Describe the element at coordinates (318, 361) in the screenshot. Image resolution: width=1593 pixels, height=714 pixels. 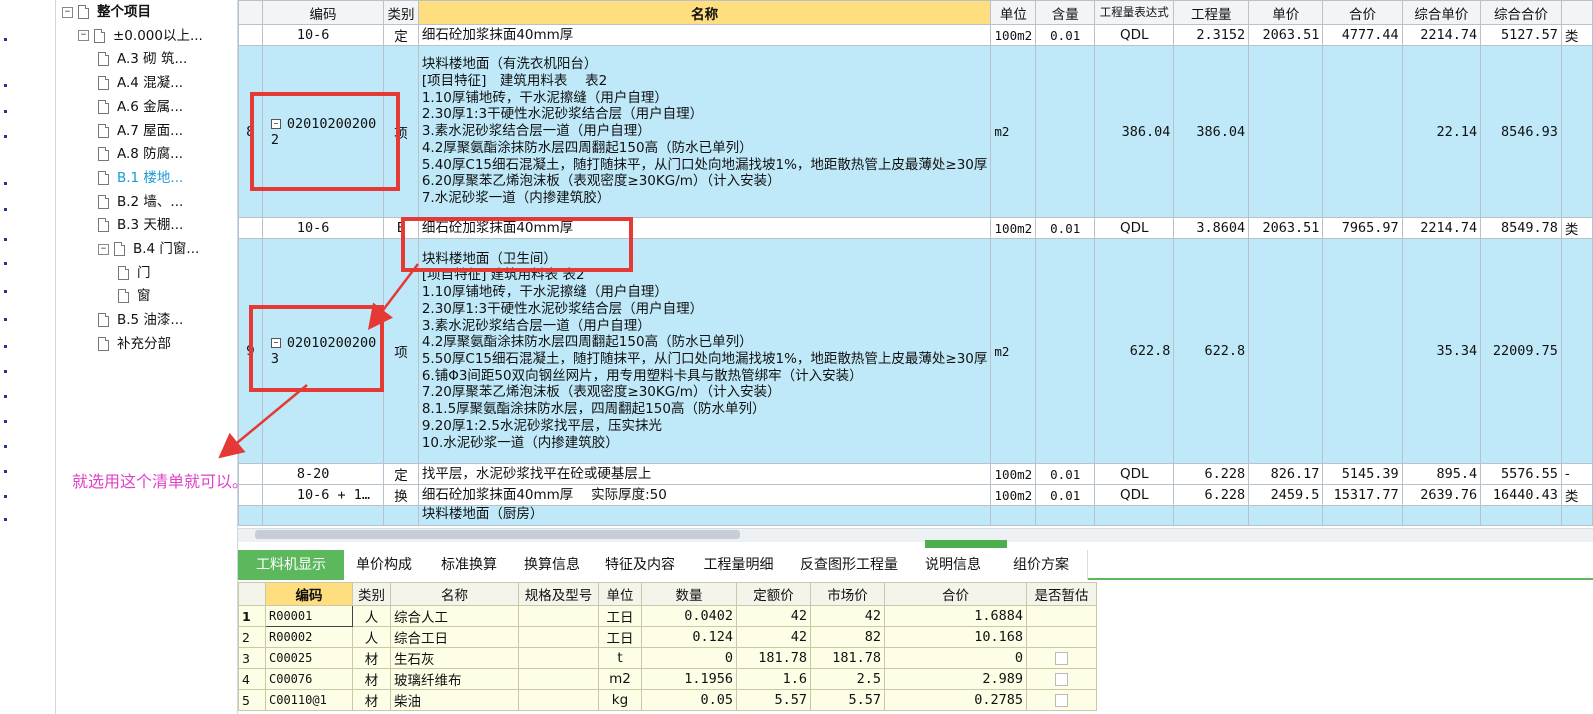
I see `annotation-arrows` at that location.